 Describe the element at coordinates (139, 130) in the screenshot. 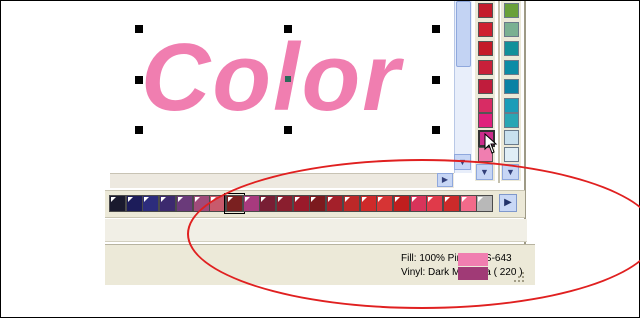

I see `selection-handle-bottom-left` at that location.